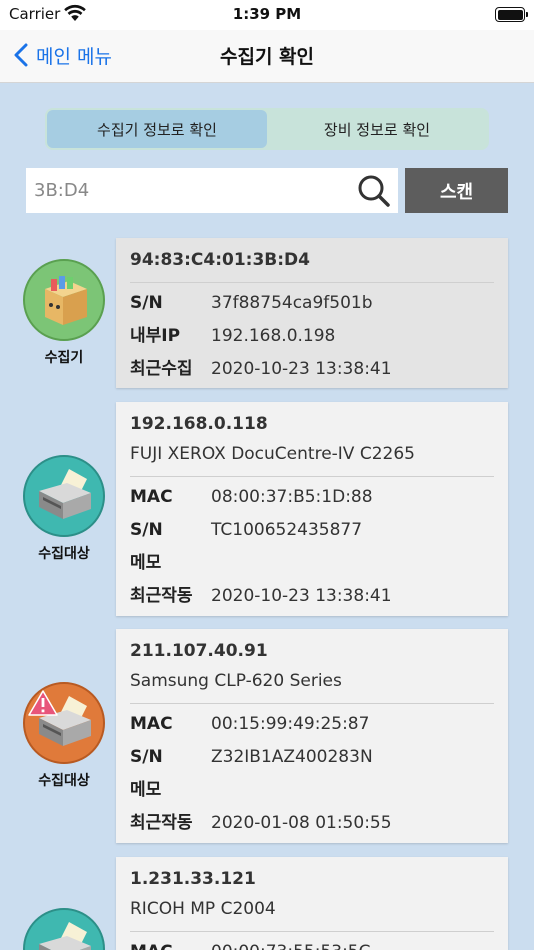  Describe the element at coordinates (251, 497) in the screenshot. I see `info-row: MAC 08:00:37:B5:1D:88` at that location.